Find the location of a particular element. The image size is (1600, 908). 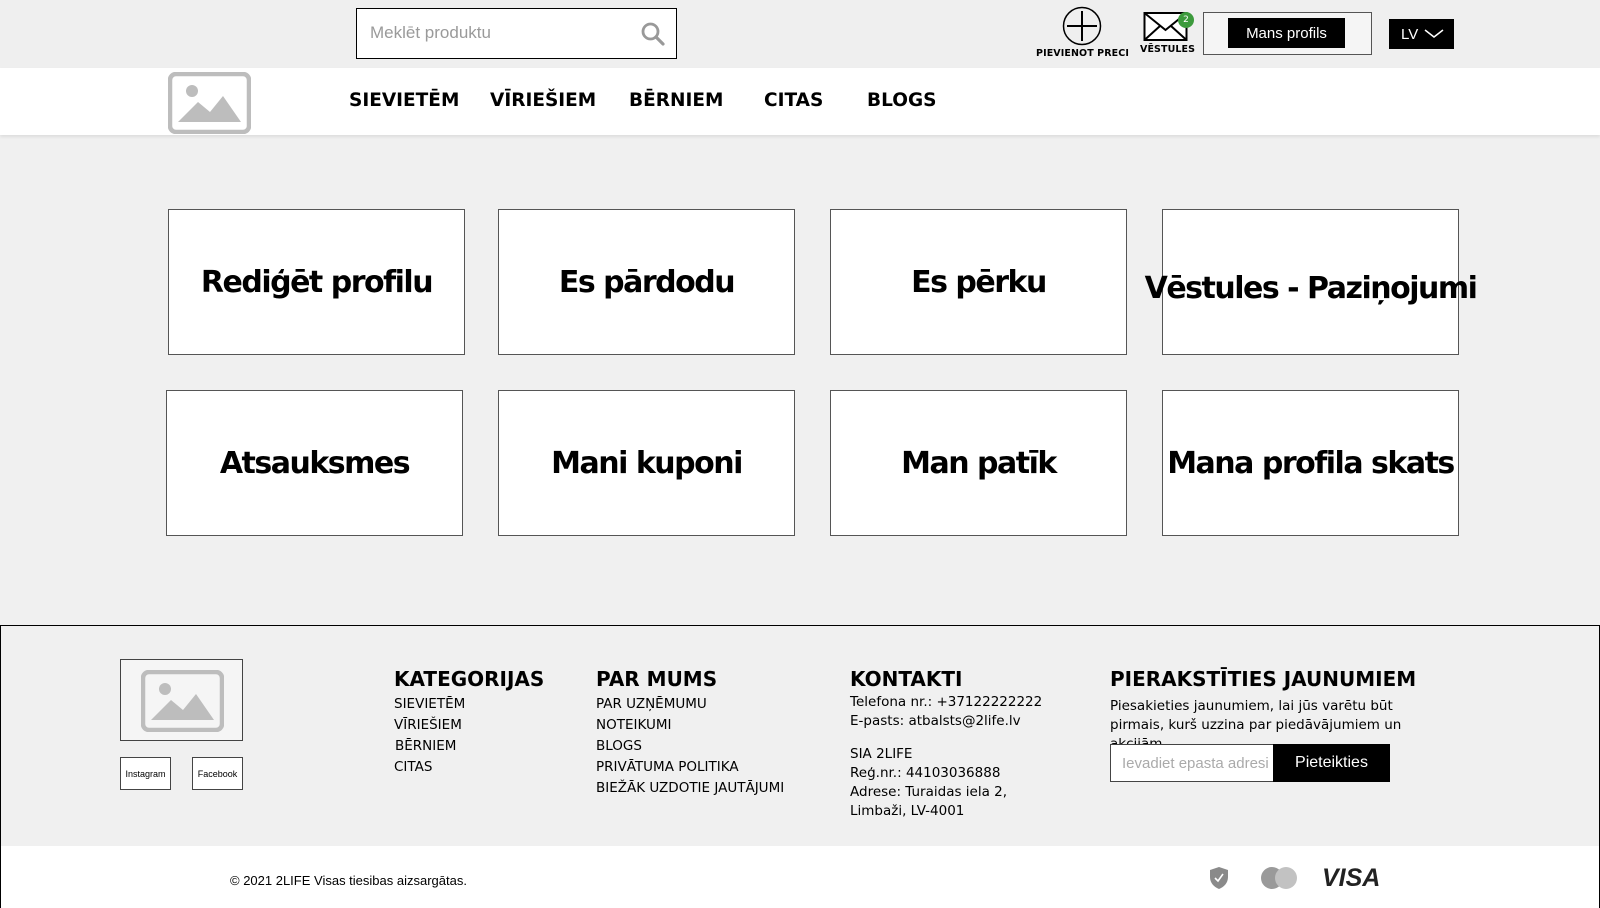

card-messages-notifications: Vēstules - Paziņojumi is located at coordinates (1311, 282).